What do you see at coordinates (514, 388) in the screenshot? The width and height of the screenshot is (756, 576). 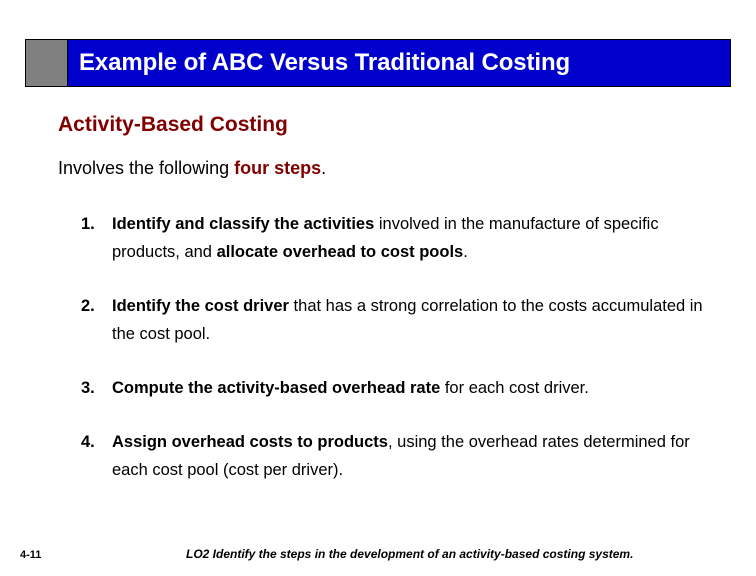 I see `step-text-run: for each cost driver.` at bounding box center [514, 388].